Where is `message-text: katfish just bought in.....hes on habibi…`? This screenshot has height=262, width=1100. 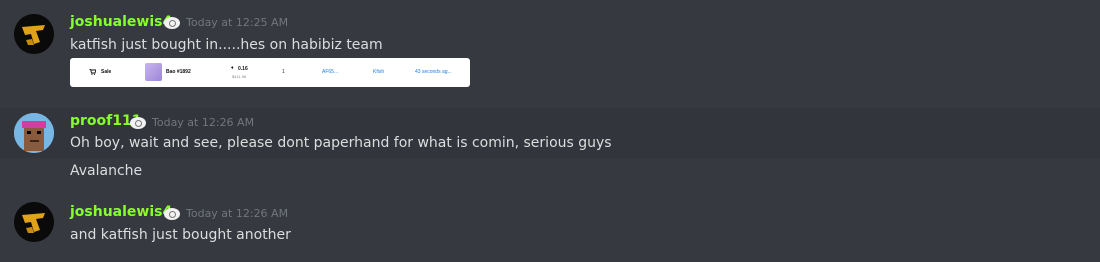
message-text: katfish just bought in.....hes on habibi… is located at coordinates (226, 45).